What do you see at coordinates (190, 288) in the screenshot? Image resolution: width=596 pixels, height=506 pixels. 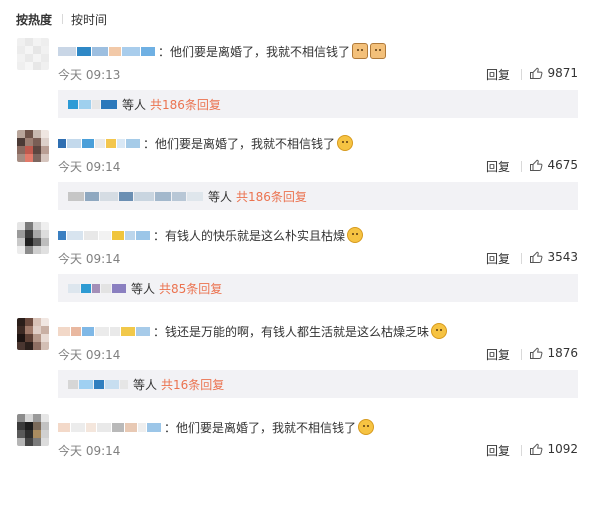 I see `reply-count-link: 共85条回复` at bounding box center [190, 288].